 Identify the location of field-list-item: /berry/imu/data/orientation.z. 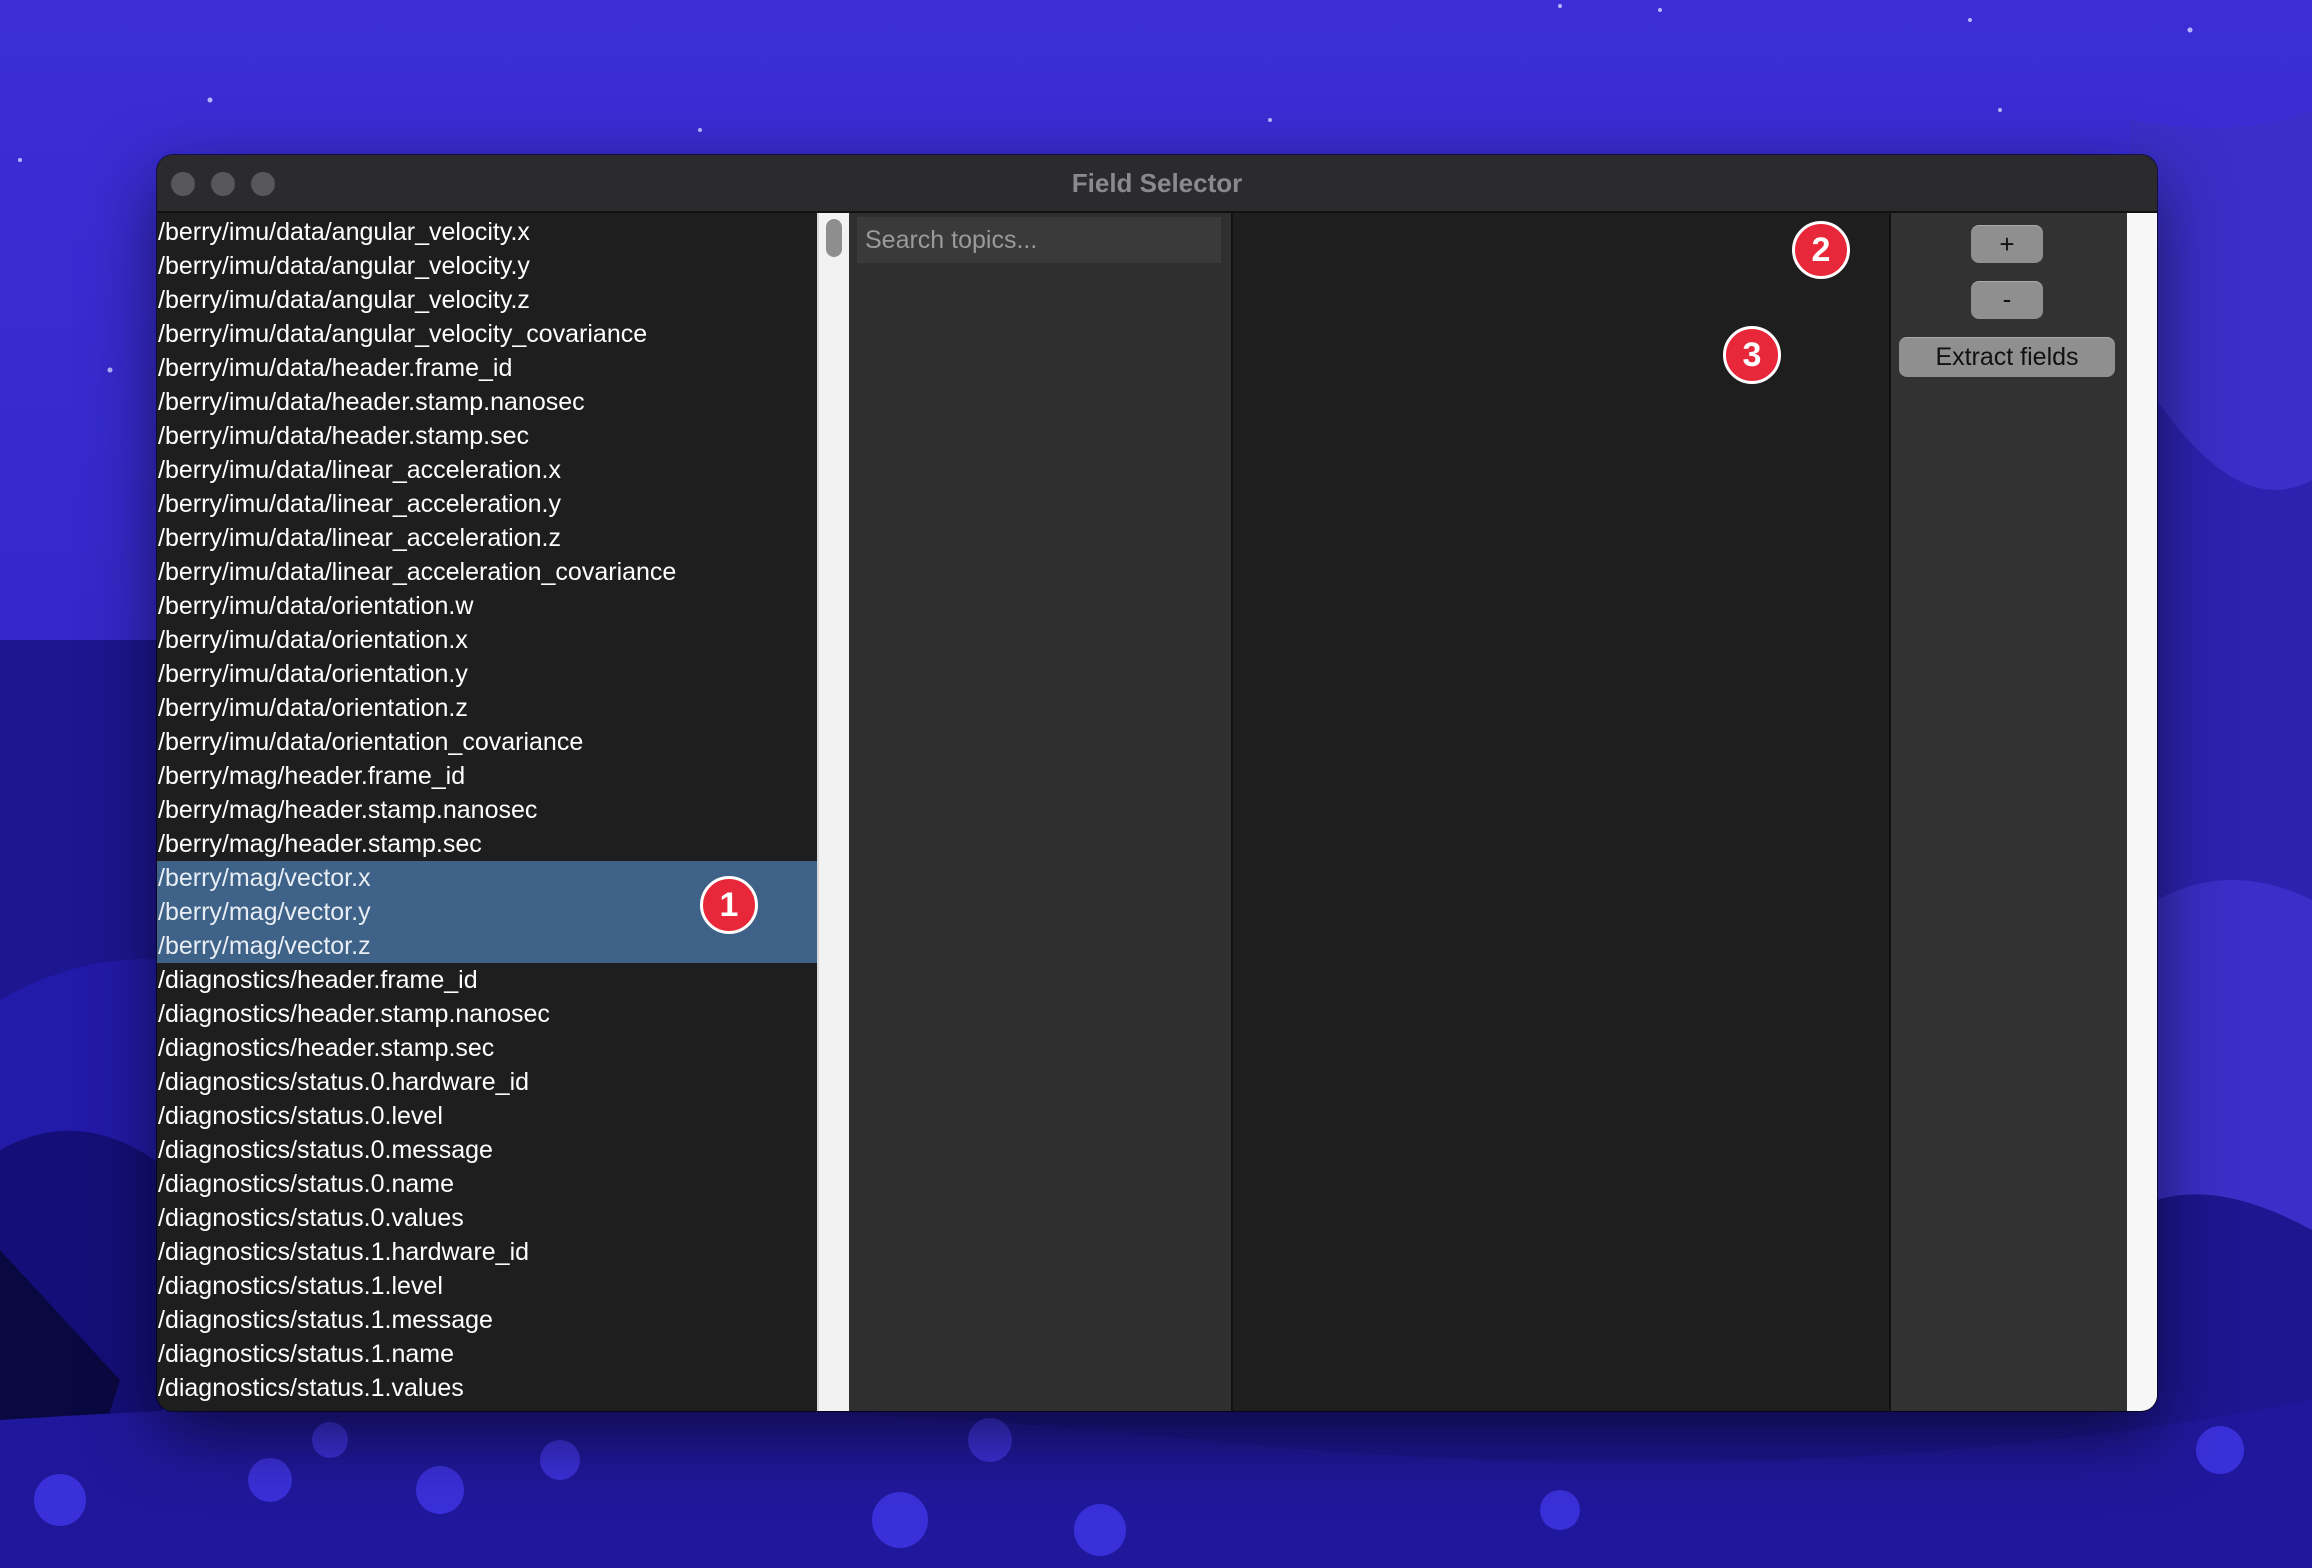
(487, 708).